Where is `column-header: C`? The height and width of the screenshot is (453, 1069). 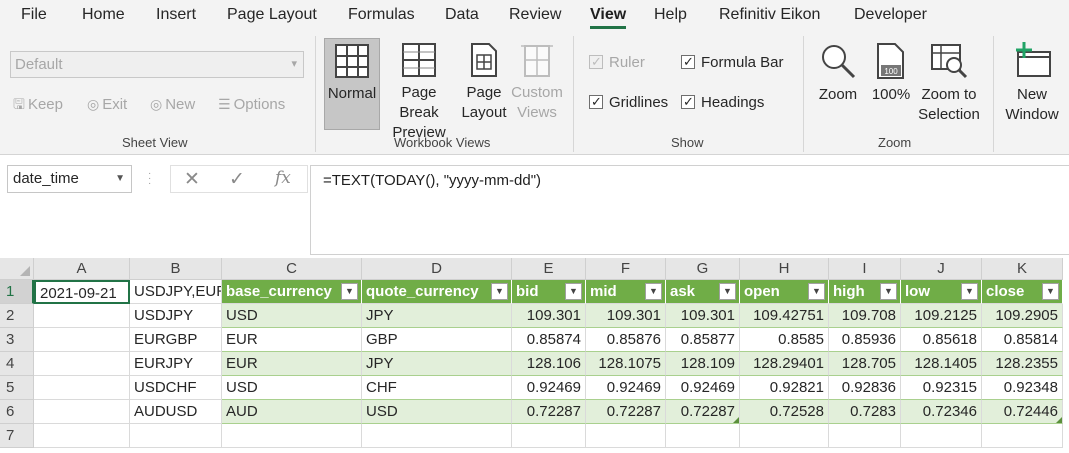
column-header: C is located at coordinates (292, 269).